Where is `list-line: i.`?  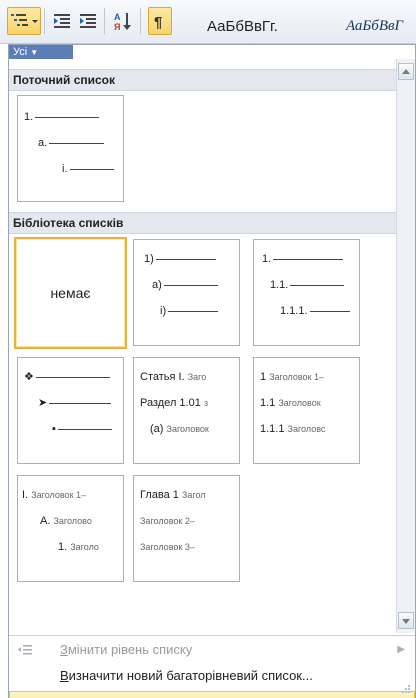 list-line: i. is located at coordinates (88, 169).